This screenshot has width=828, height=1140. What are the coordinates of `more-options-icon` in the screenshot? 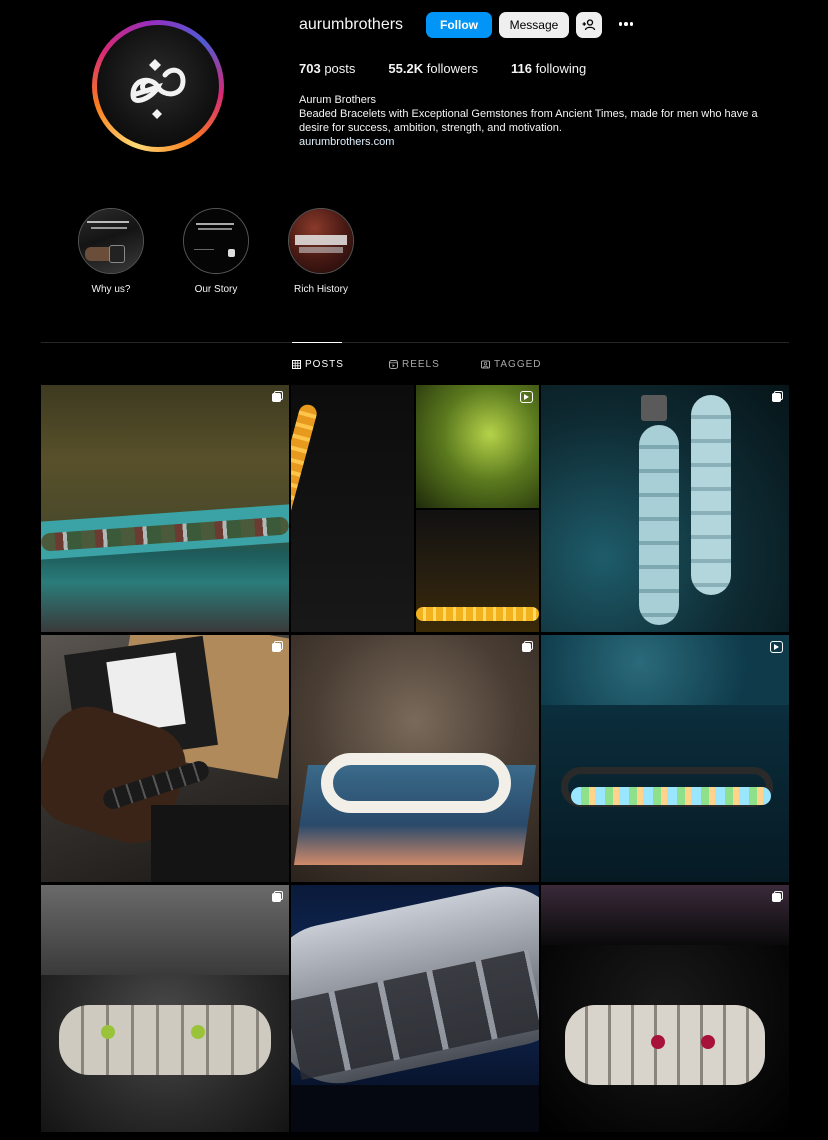 It's located at (626, 24).